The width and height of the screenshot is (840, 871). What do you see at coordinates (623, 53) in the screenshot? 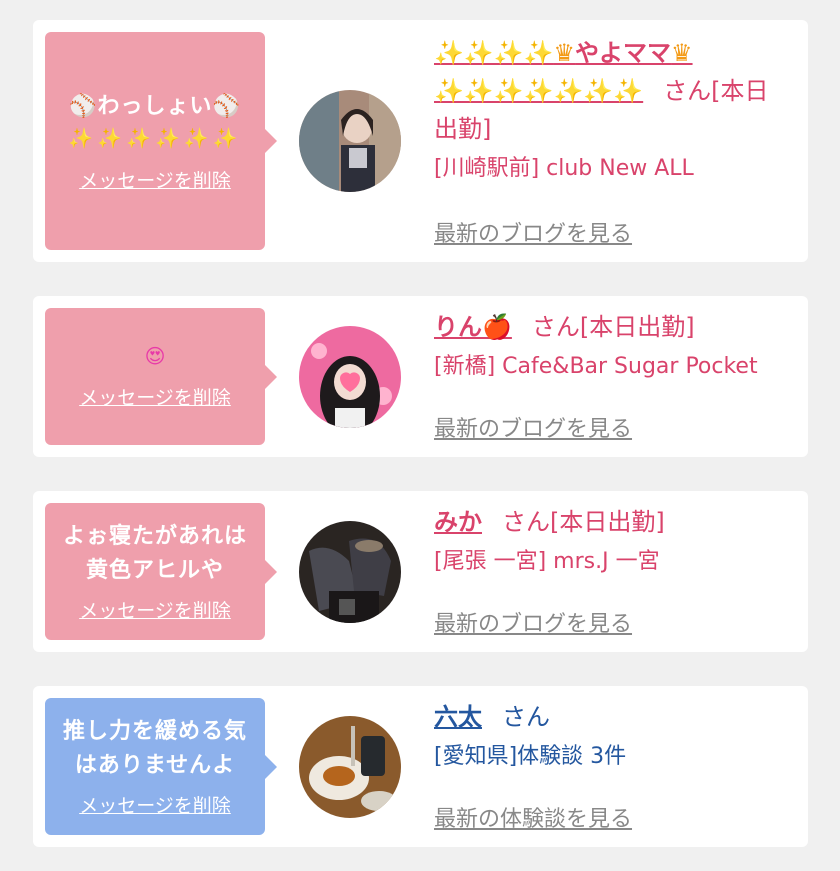
I see `profile-name: やよママ` at bounding box center [623, 53].